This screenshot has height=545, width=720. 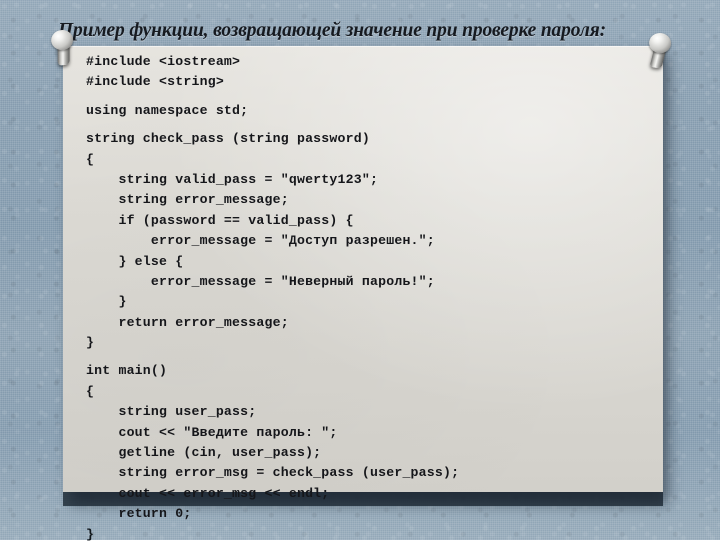 What do you see at coordinates (135, 261) in the screenshot?
I see `code-line: } else {` at bounding box center [135, 261].